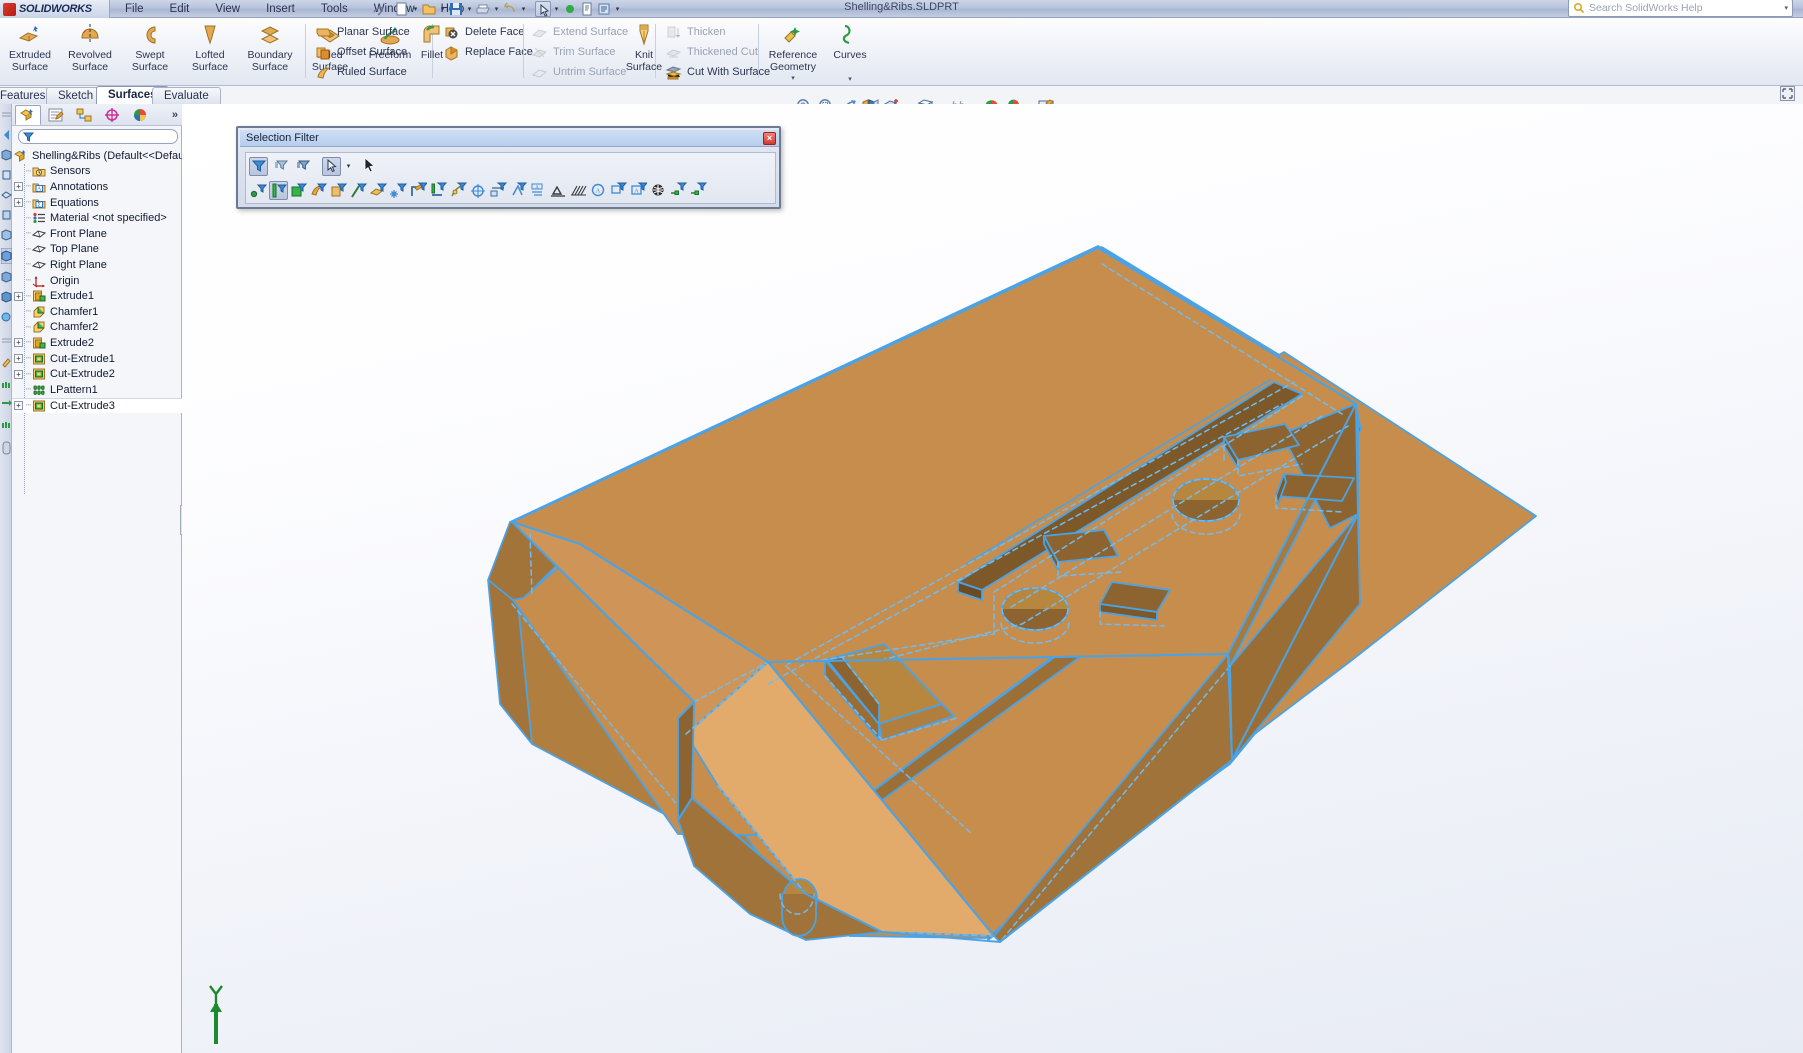 The width and height of the screenshot is (1803, 1053). What do you see at coordinates (97, 390) in the screenshot?
I see `tree-item-lpattern1: ┄ LPattern1` at bounding box center [97, 390].